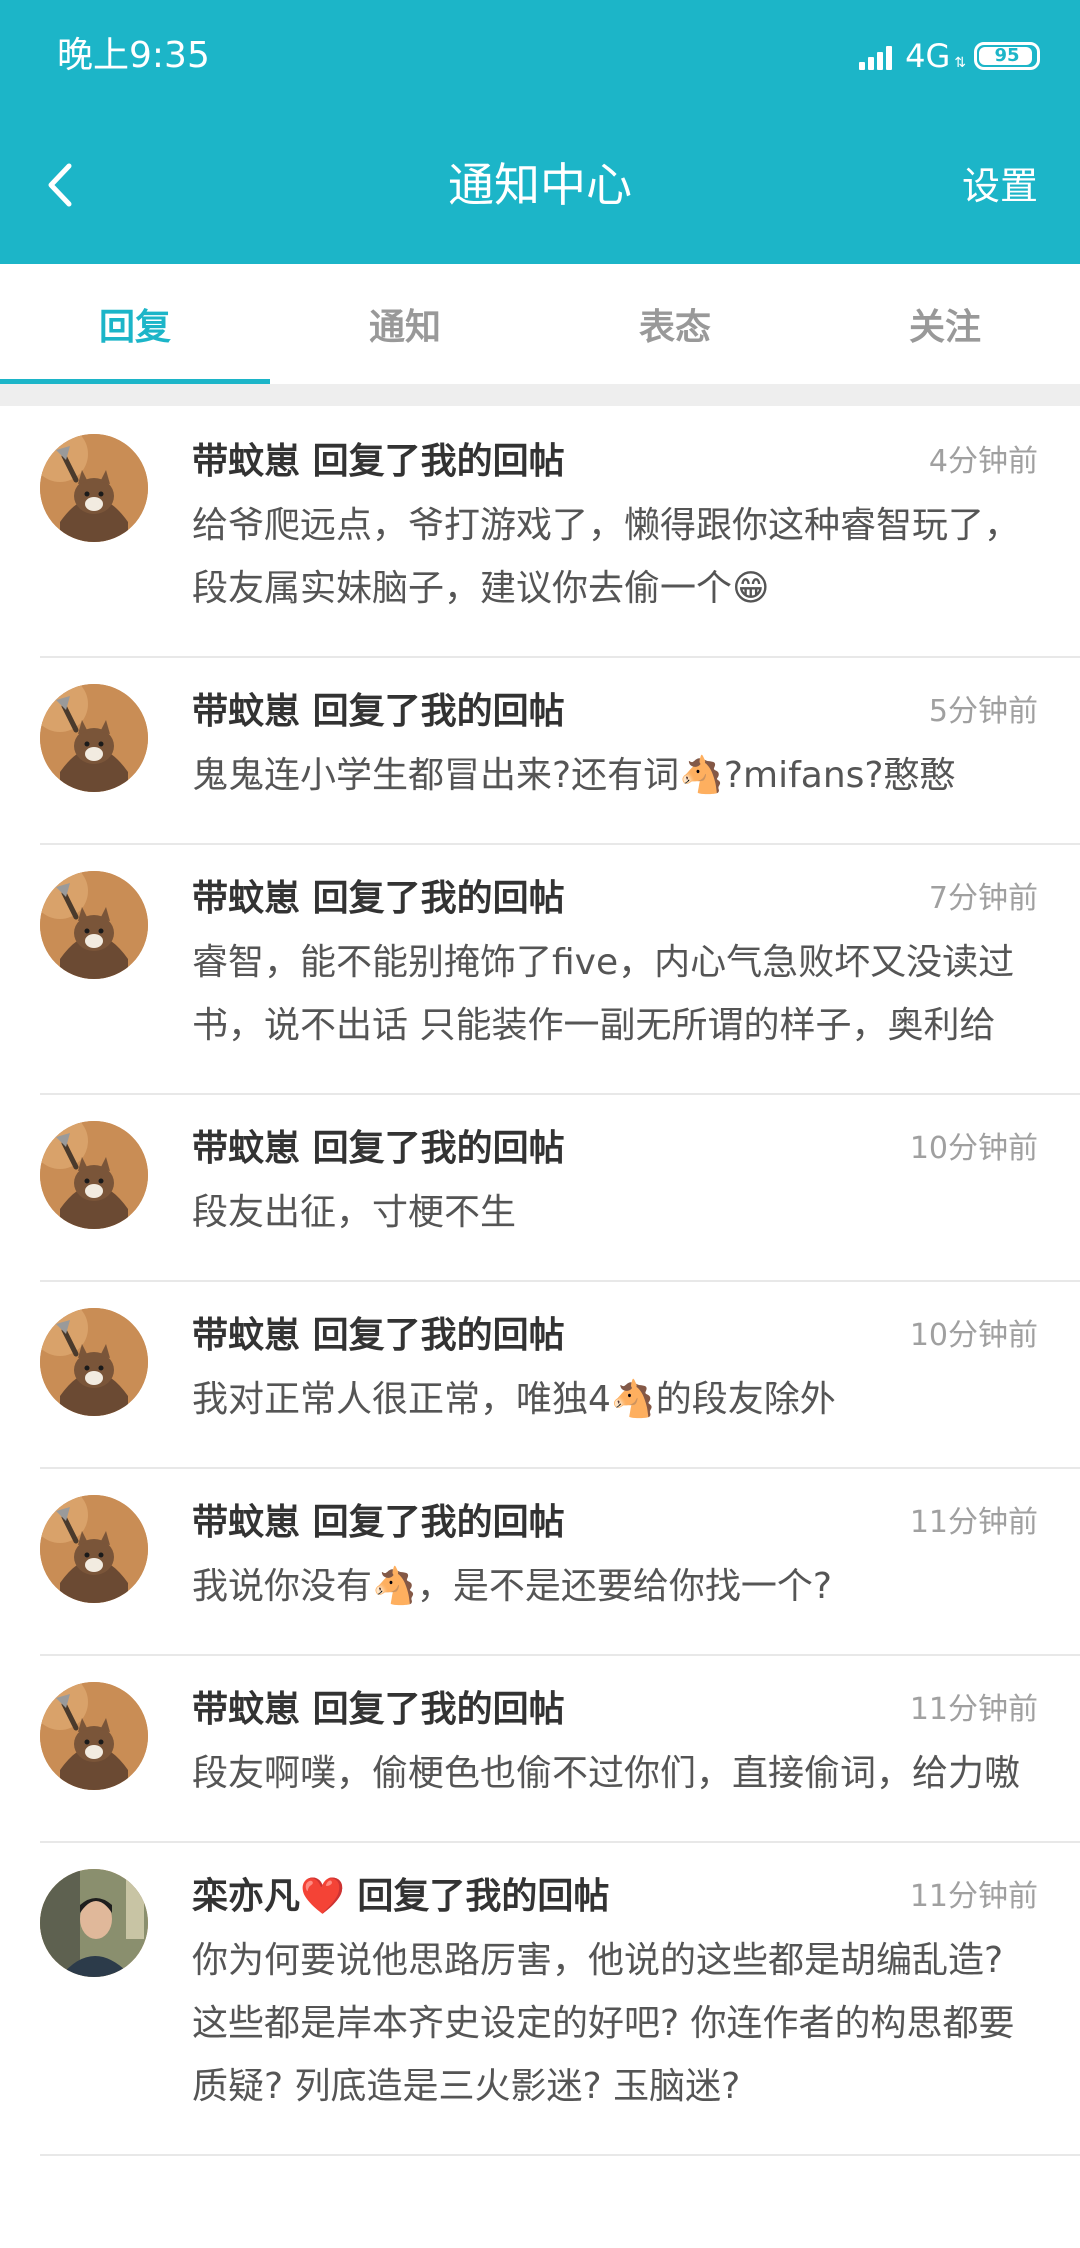 This screenshot has height=2248, width=1080. Describe the element at coordinates (960, 63) in the screenshot. I see `data-activity-icon: ⇅` at that location.